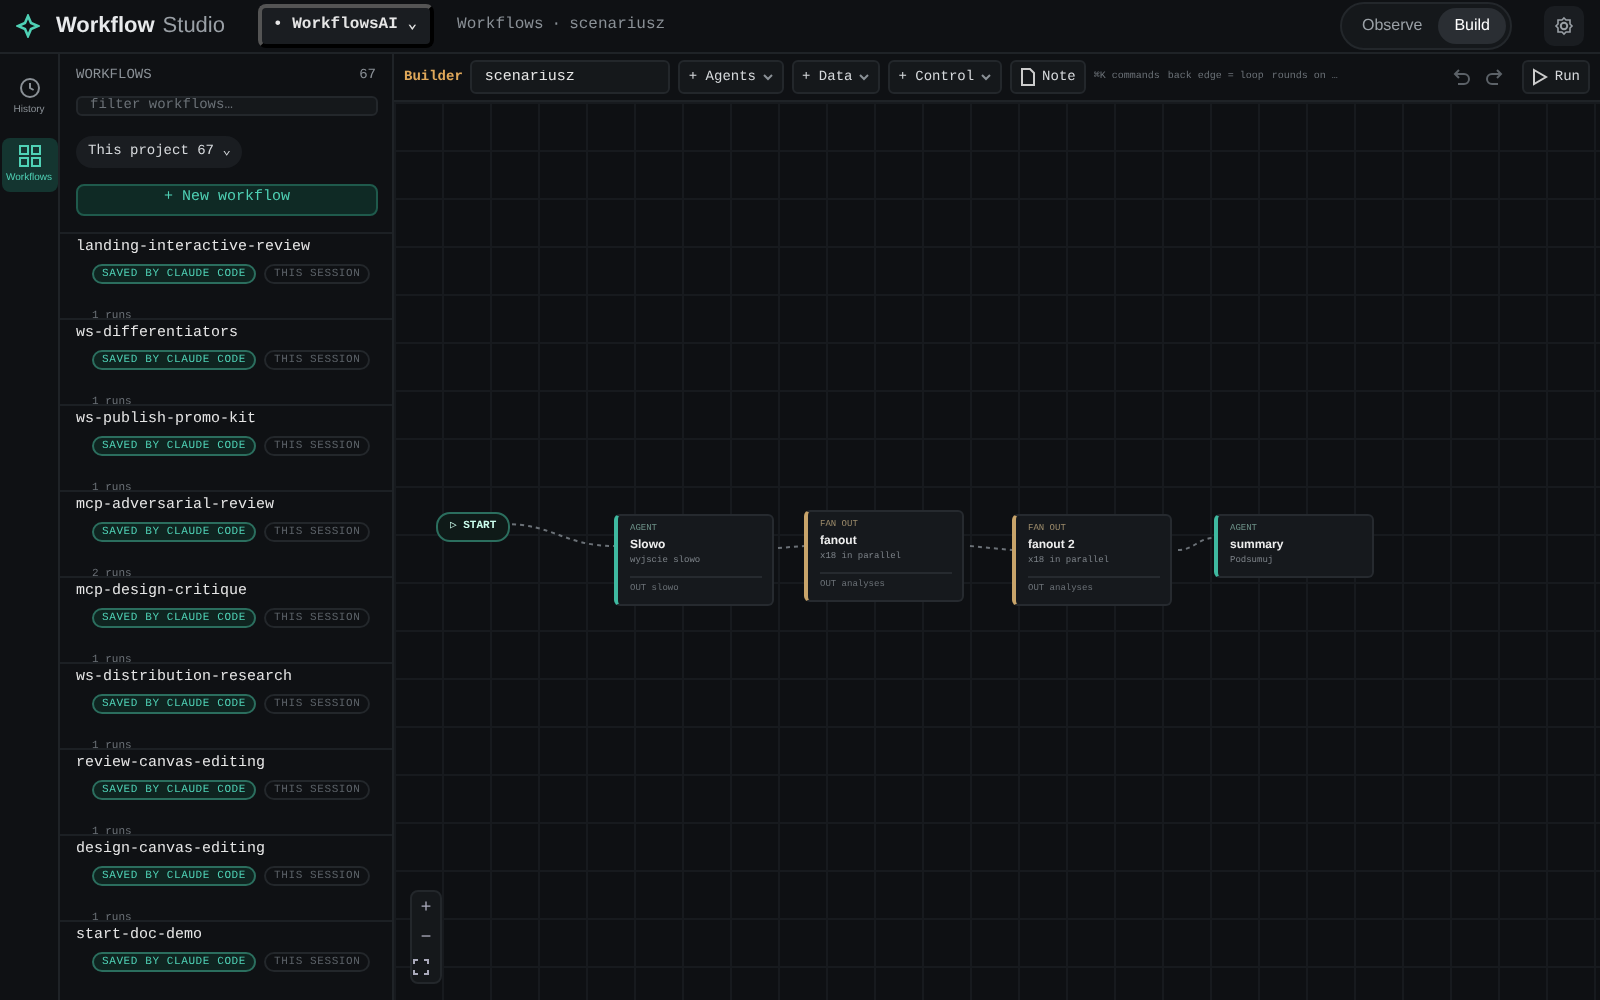 Image resolution: width=1600 pixels, height=1000 pixels. I want to click on breadcrumb-item: Workflows, so click(500, 26).